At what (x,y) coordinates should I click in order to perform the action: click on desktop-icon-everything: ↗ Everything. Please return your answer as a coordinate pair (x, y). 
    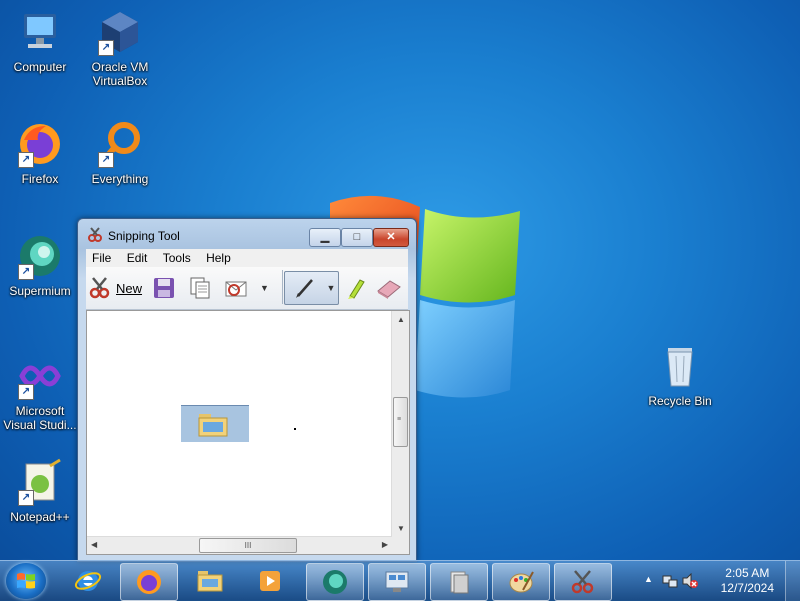
    Looking at the image, I should click on (120, 153).